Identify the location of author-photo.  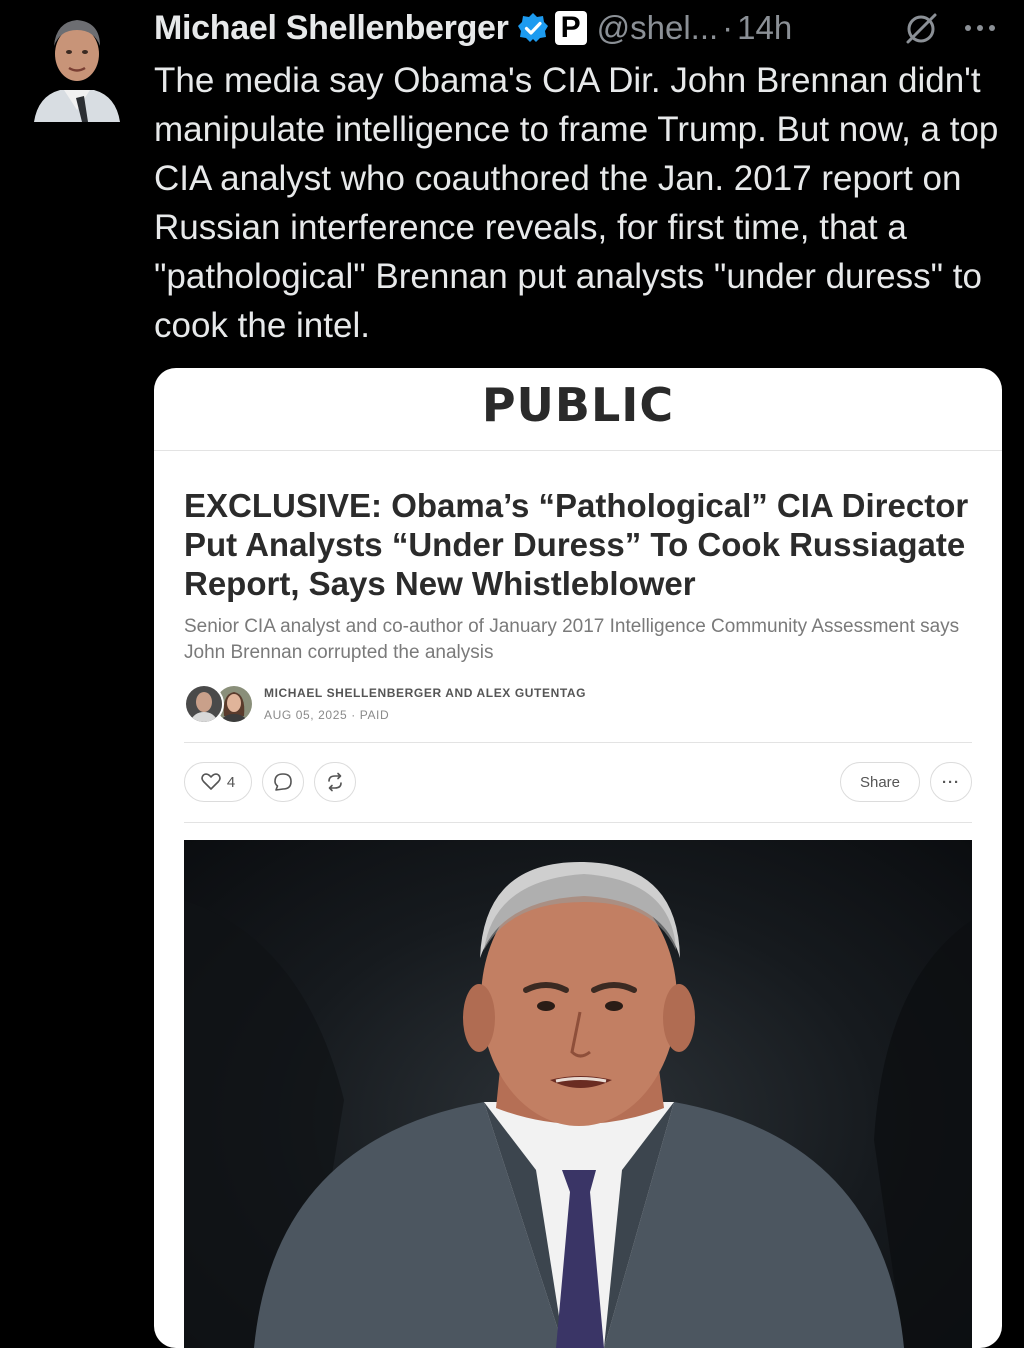
(204, 704).